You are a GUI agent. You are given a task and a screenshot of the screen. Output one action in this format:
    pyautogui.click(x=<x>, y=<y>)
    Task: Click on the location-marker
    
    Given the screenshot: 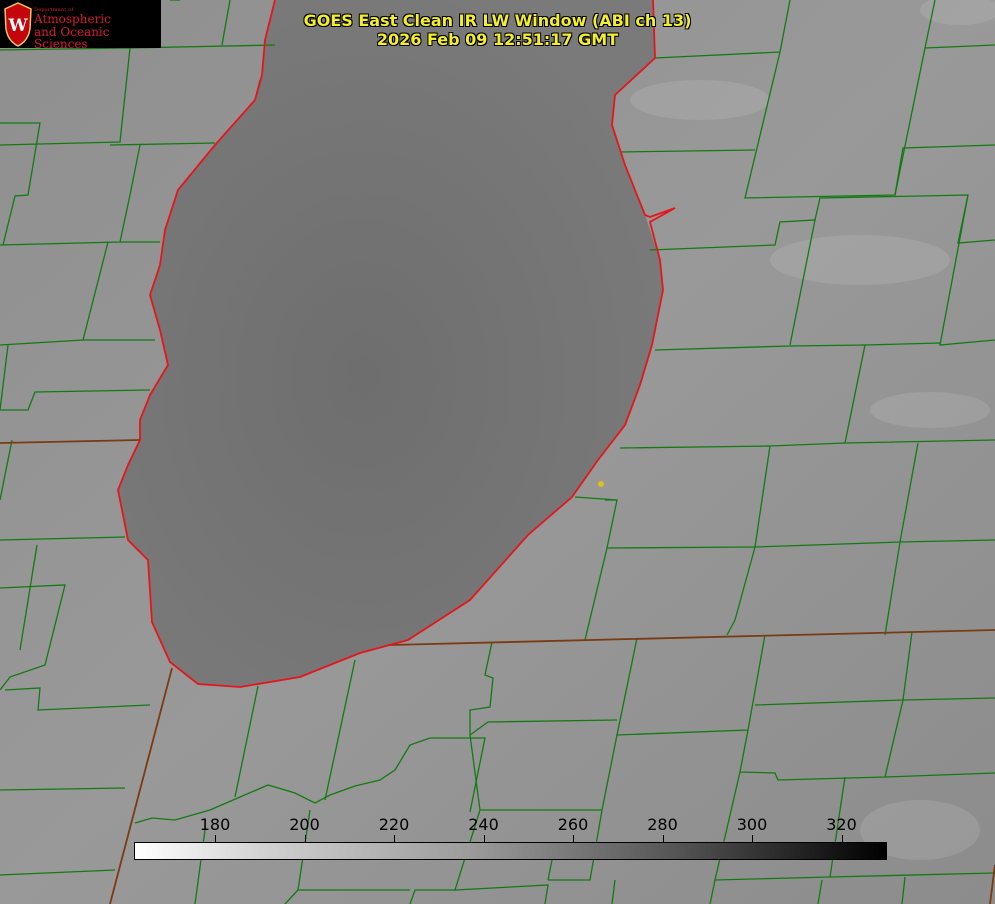 What is the action you would take?
    pyautogui.click(x=601, y=484)
    